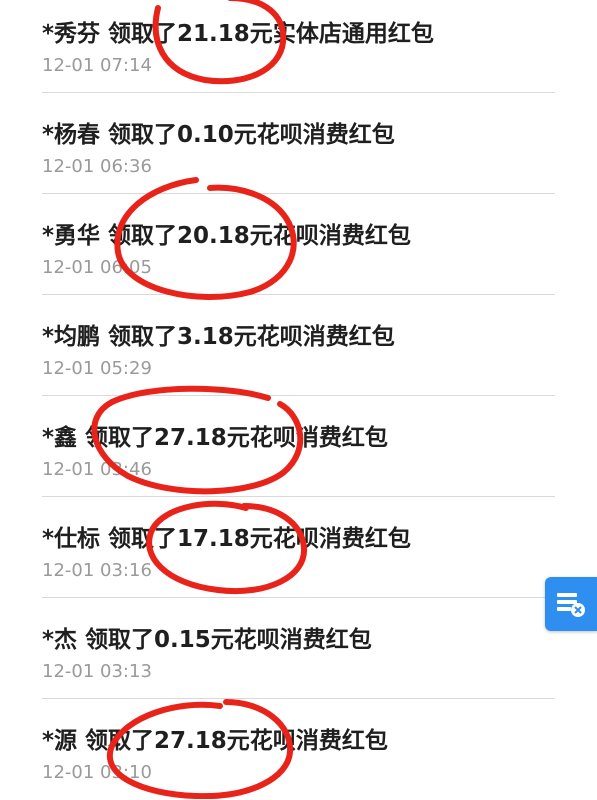 The image size is (597, 800). I want to click on recipient-name: *鑫, so click(60, 438).